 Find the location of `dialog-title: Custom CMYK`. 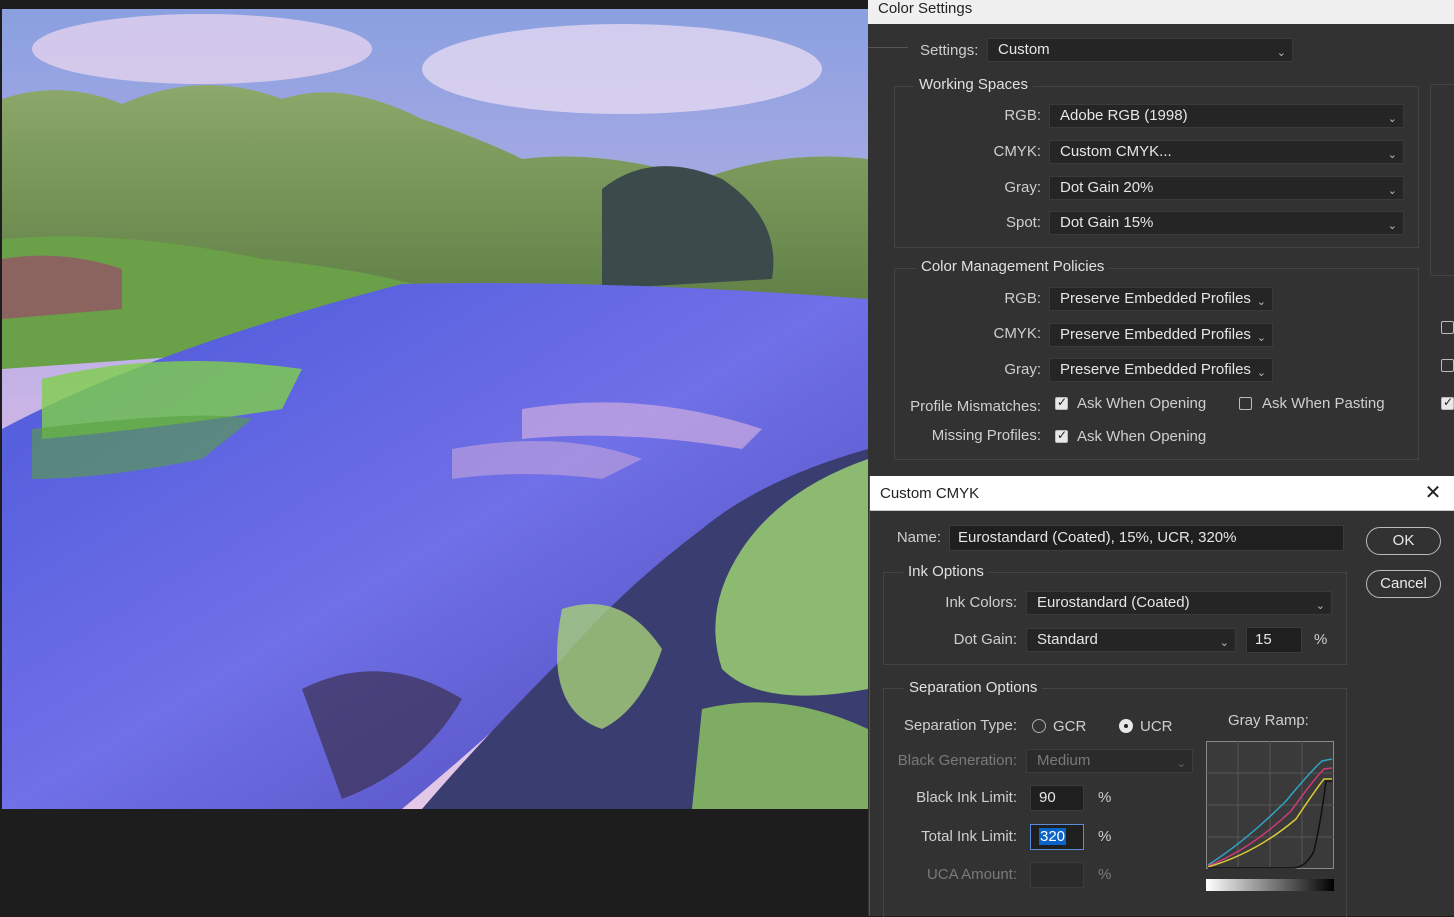

dialog-title: Custom CMYK is located at coordinates (1162, 493).